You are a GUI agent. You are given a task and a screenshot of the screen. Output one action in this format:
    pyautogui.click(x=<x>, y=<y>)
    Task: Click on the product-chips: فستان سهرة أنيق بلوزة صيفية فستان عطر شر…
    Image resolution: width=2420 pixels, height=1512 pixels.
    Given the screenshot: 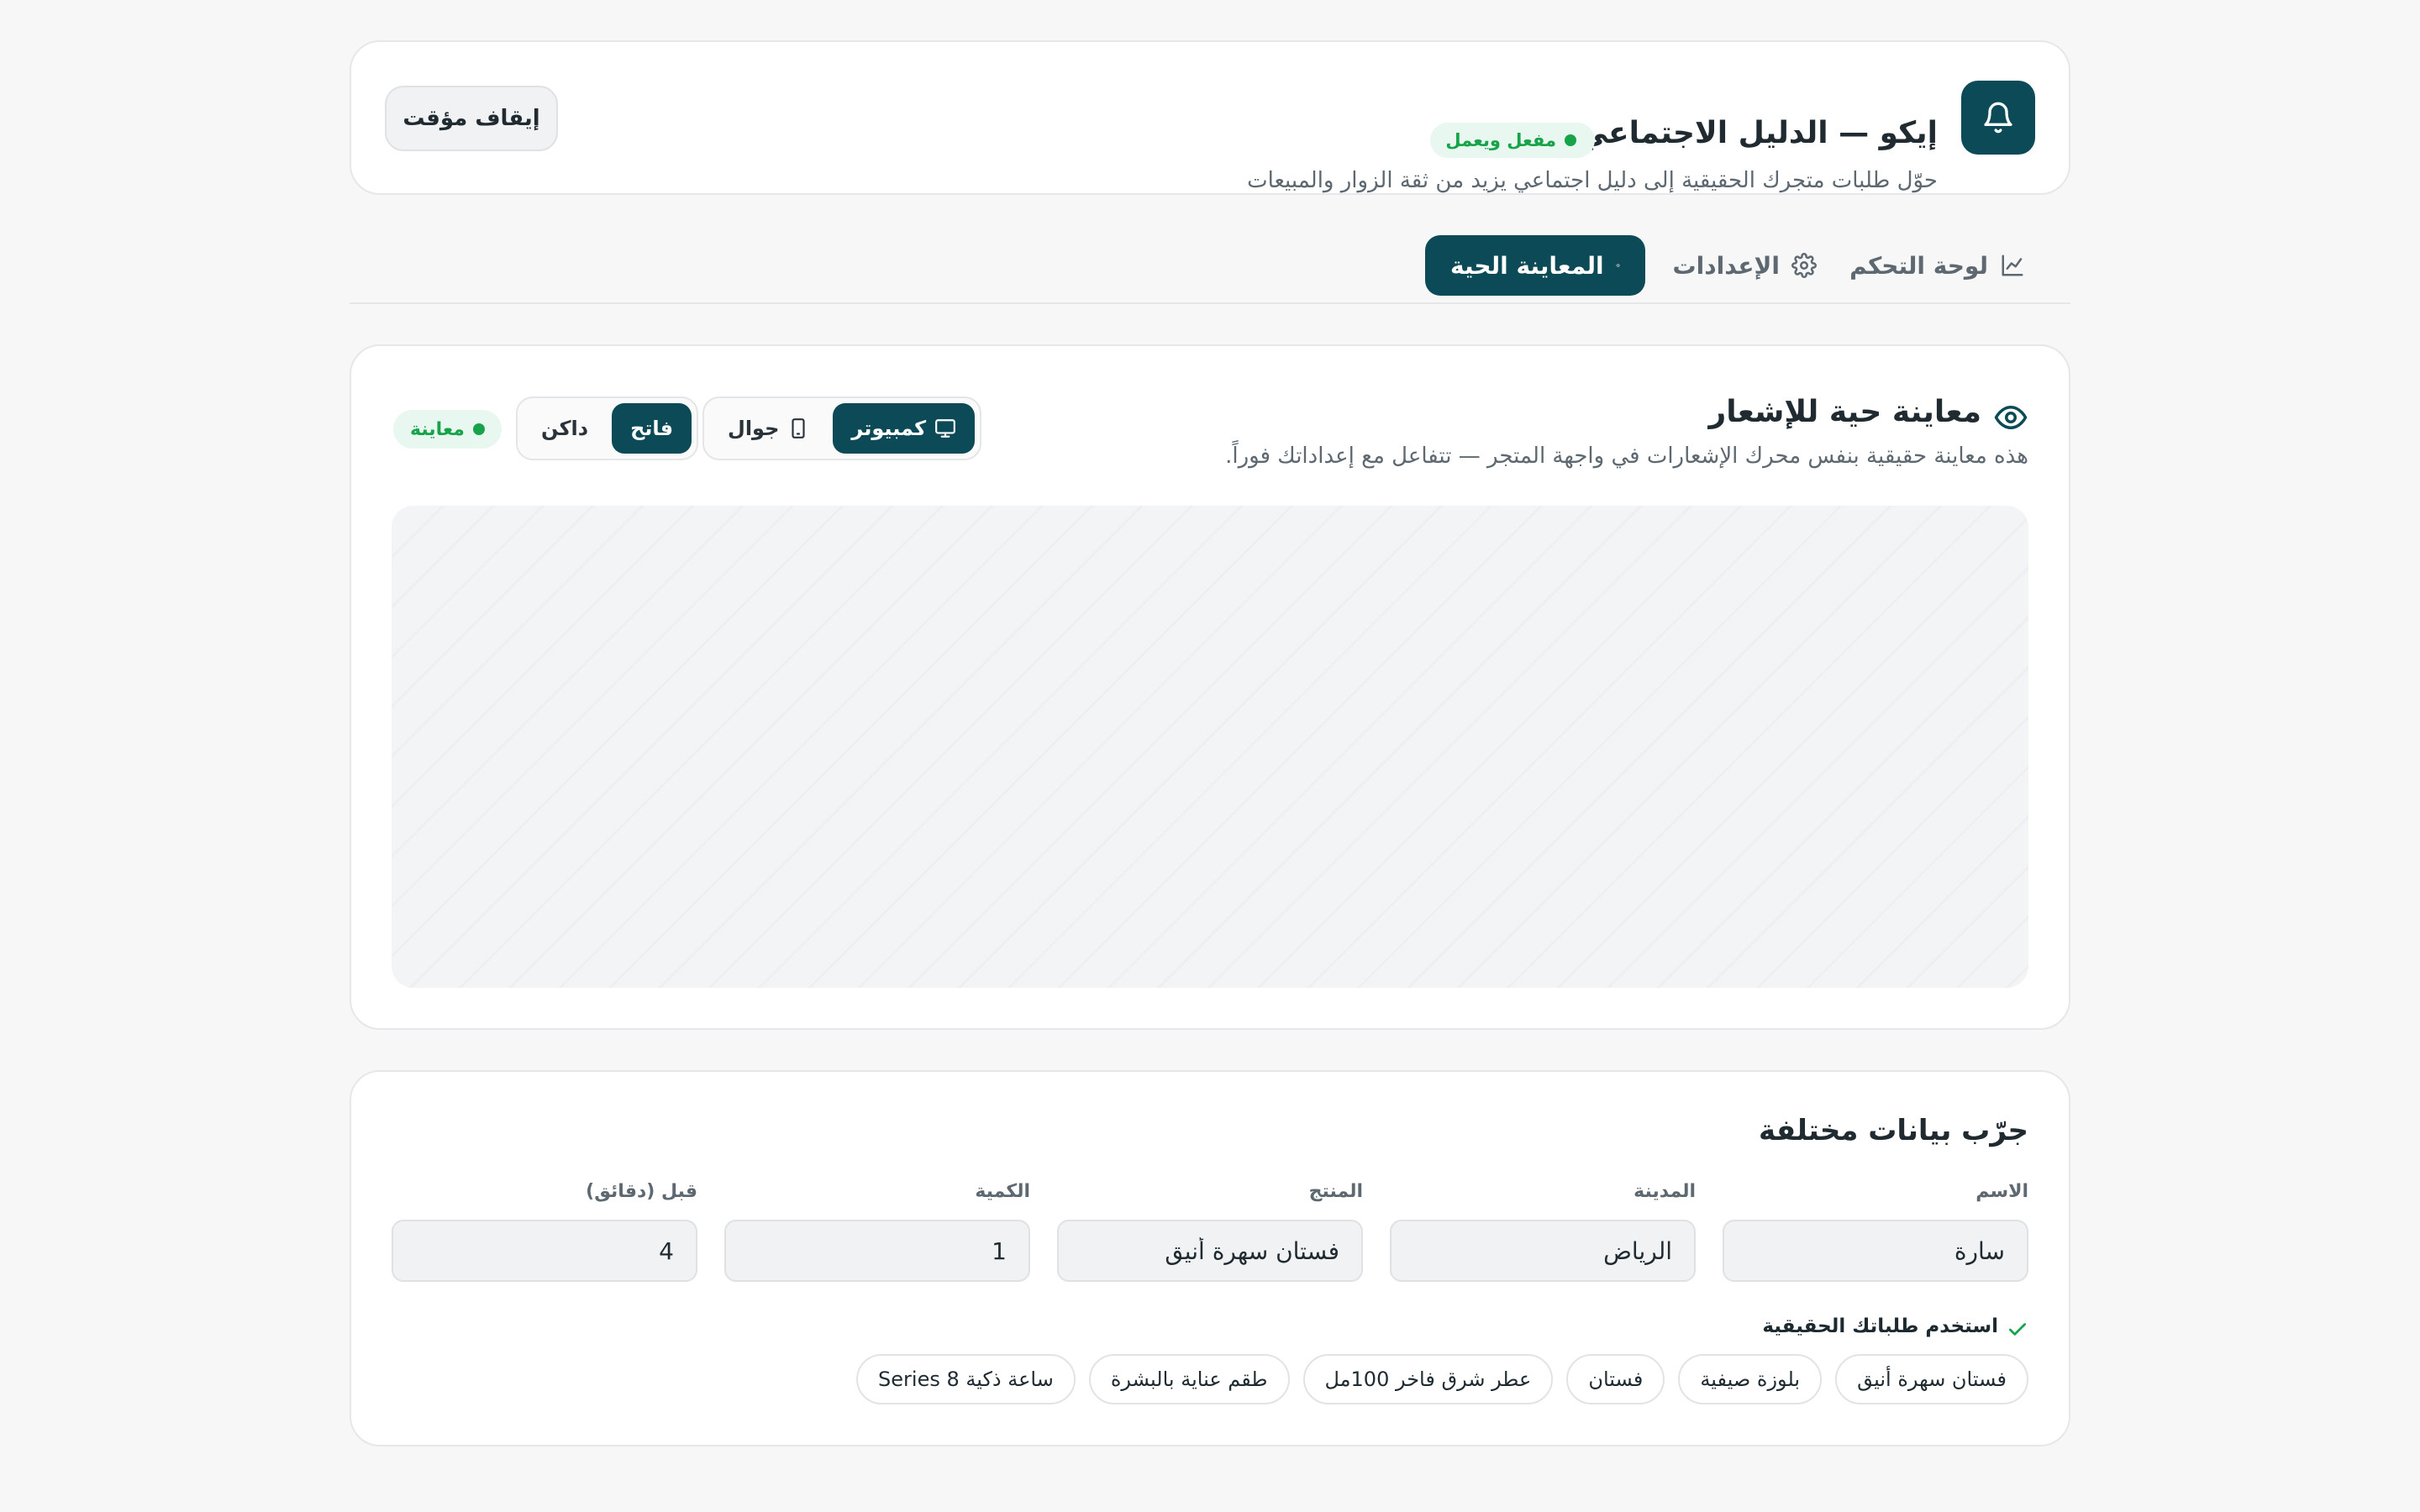 What is the action you would take?
    pyautogui.click(x=1442, y=1379)
    